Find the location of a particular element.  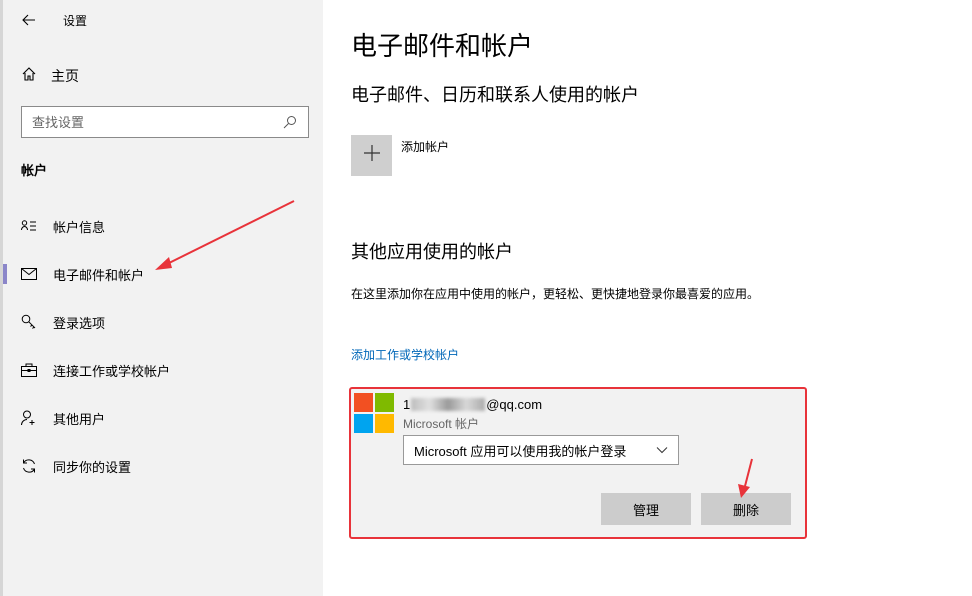

plus-icon is located at coordinates (372, 155).